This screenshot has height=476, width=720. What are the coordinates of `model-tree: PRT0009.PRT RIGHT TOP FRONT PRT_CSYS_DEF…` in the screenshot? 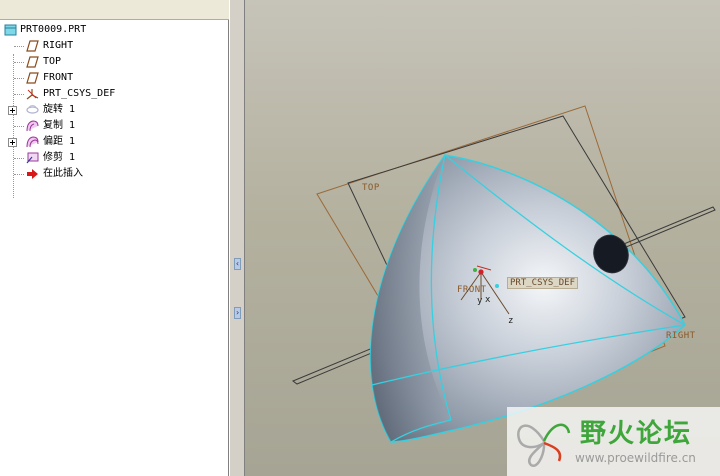 It's located at (114, 110).